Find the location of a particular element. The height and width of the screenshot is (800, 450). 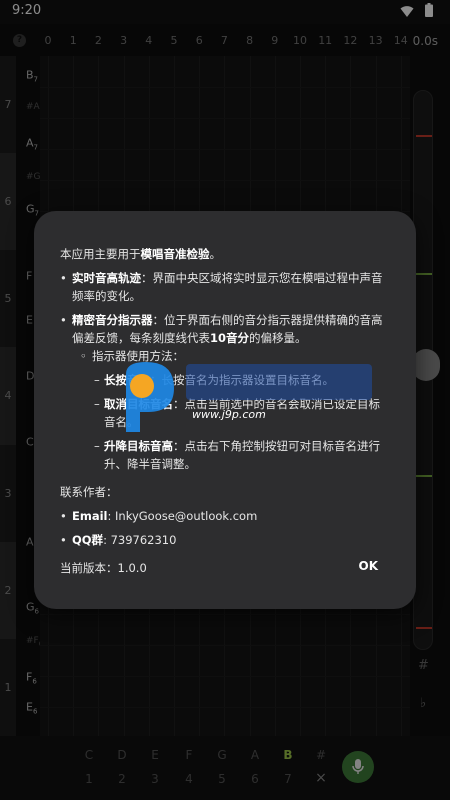

dialog-intro: 本应用主要用于模唱音准检验。 is located at coordinates (140, 254).